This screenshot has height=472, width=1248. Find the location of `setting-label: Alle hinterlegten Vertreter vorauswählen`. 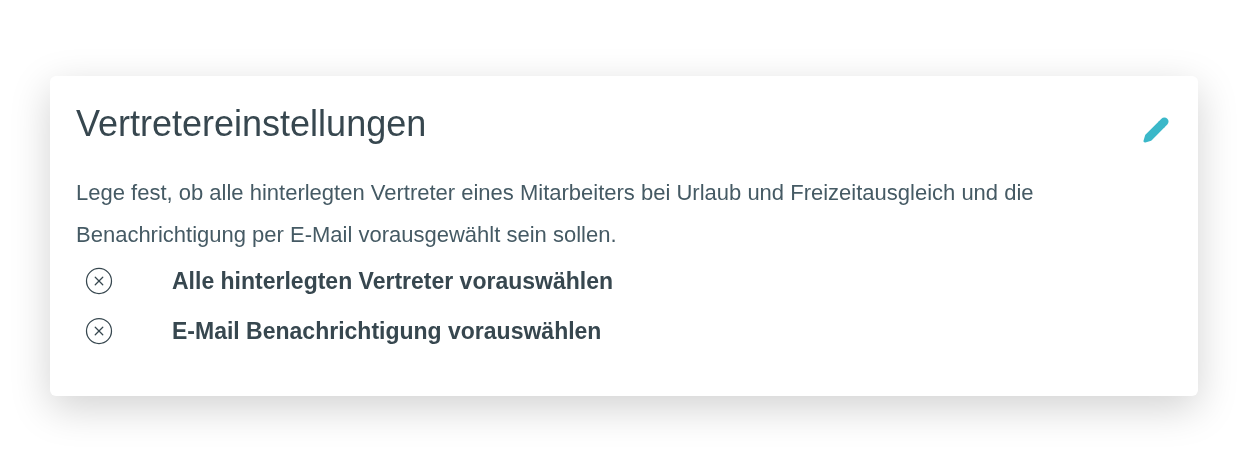

setting-label: Alle hinterlegten Vertreter vorauswählen is located at coordinates (392, 281).